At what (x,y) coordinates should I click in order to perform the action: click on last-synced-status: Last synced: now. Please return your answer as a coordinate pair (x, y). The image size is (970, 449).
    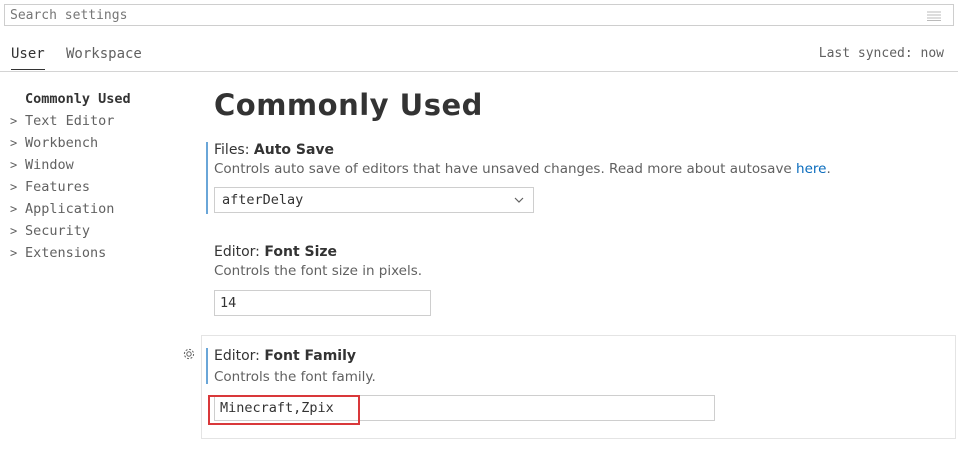
    Looking at the image, I should click on (881, 53).